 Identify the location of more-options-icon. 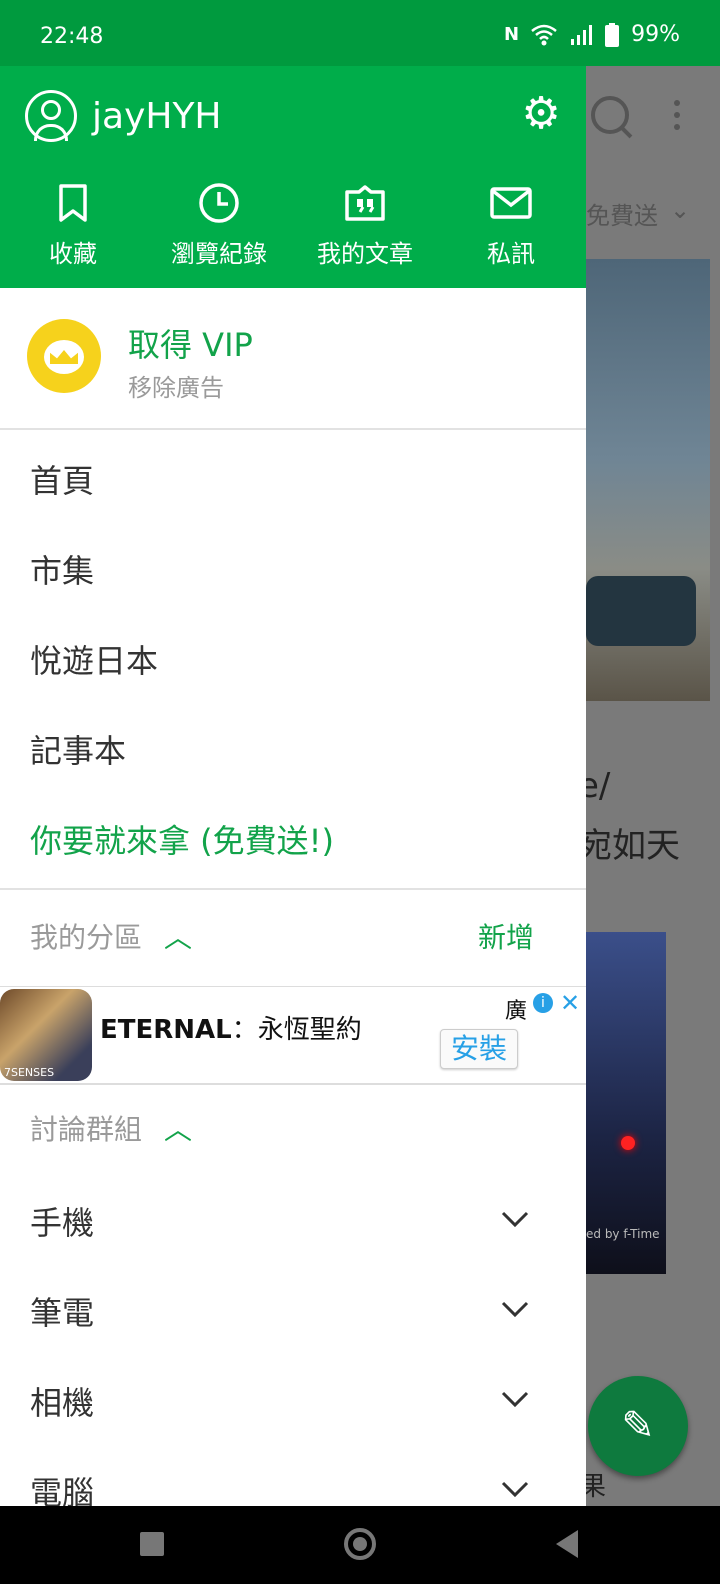
(677, 118).